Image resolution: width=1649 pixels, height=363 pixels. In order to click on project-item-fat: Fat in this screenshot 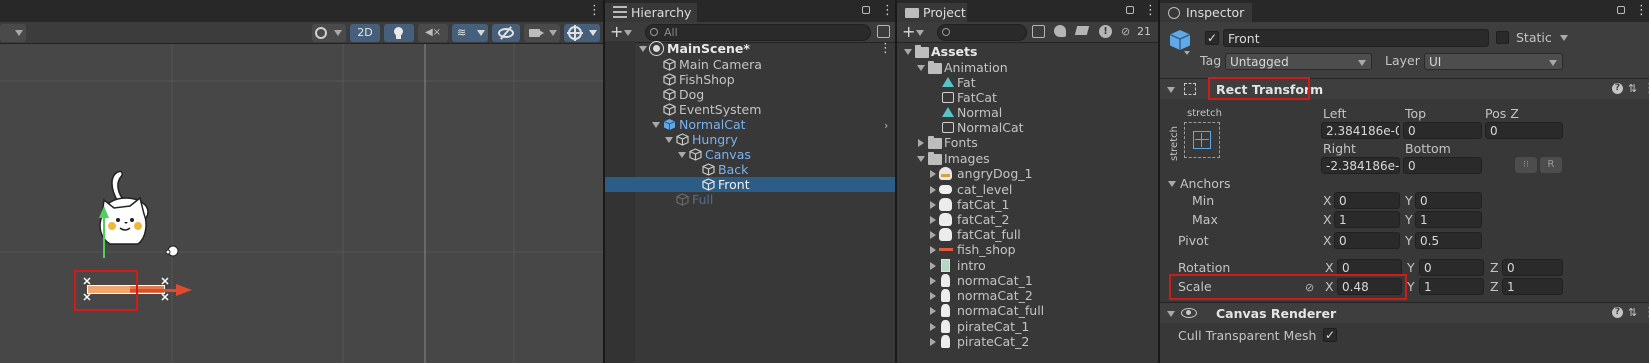, I will do `click(1027, 82)`.